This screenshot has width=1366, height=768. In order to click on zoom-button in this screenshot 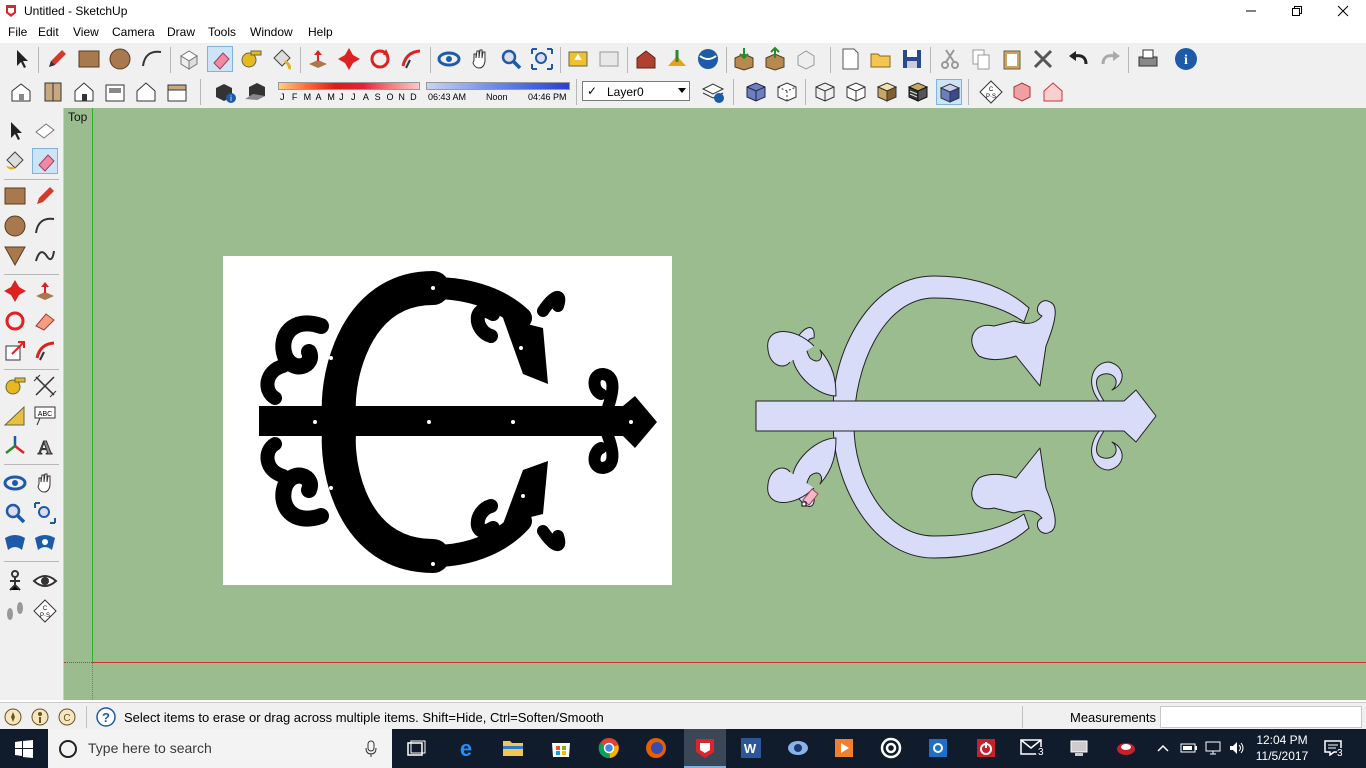, I will do `click(511, 59)`.